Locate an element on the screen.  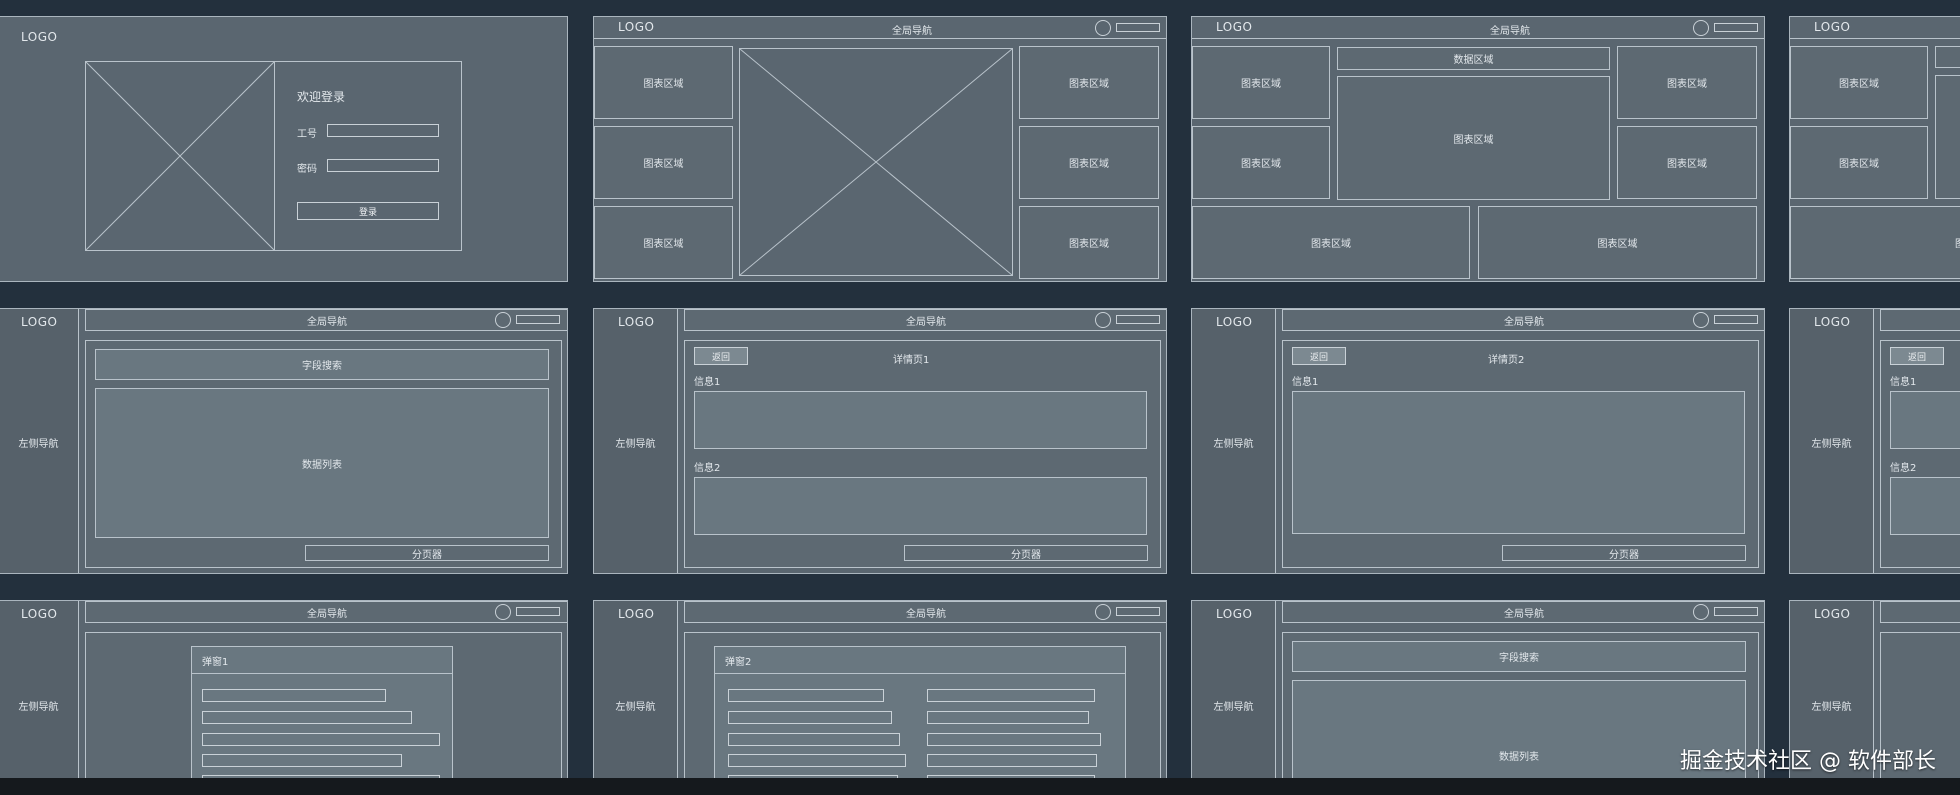
modal-title: 弹窗2 is located at coordinates (738, 662).